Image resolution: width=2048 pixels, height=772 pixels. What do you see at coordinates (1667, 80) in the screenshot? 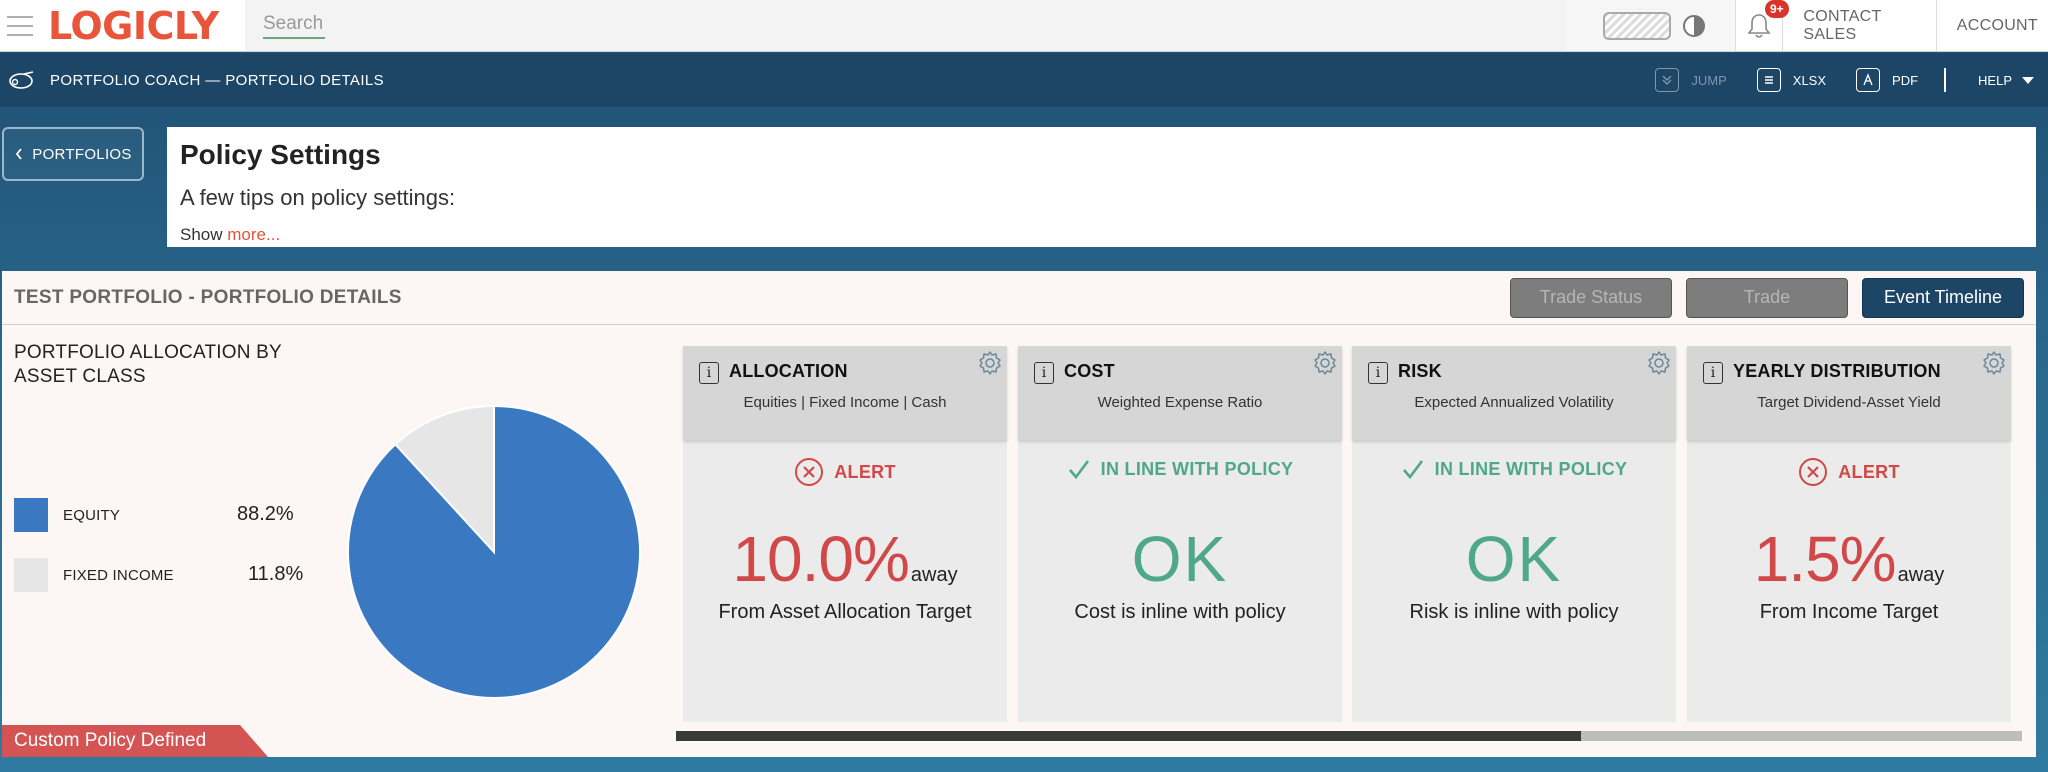
I see `chevron-double-down-icon` at bounding box center [1667, 80].